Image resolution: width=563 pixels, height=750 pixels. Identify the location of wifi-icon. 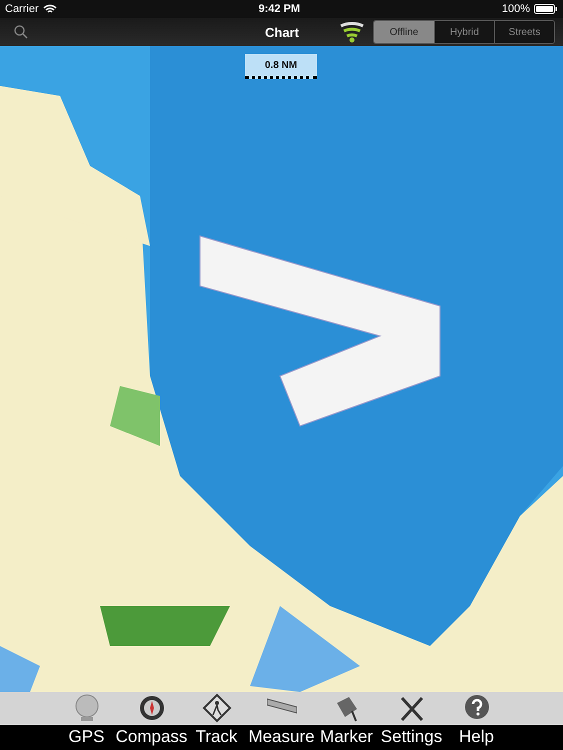
(49, 9).